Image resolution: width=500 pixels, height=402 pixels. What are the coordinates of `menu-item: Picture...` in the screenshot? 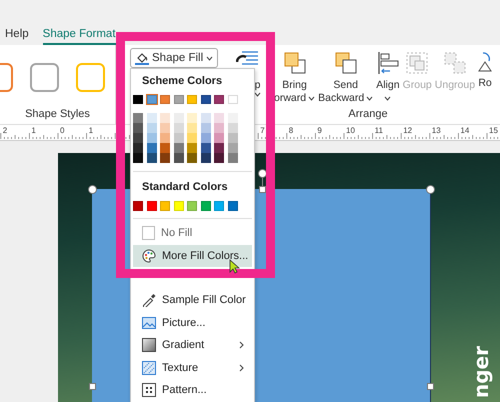 It's located at (192, 323).